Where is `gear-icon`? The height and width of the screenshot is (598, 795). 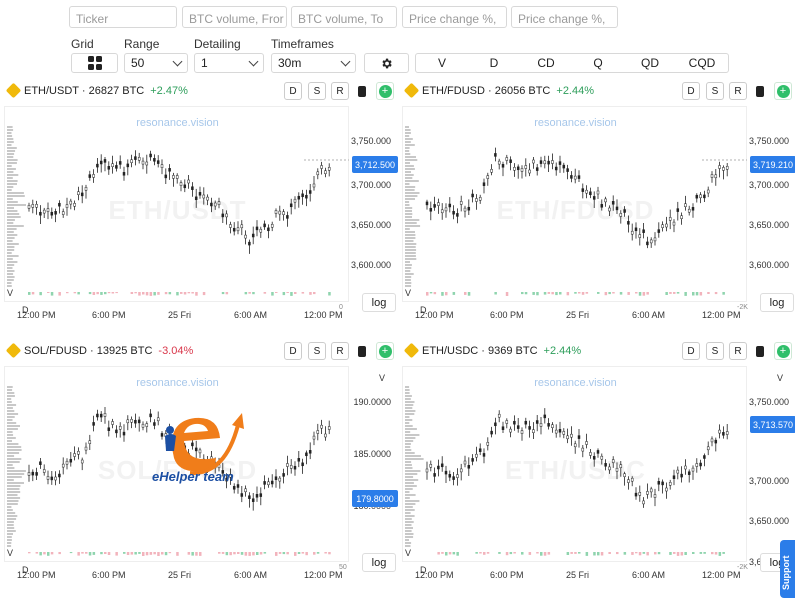
gear-icon is located at coordinates (387, 63).